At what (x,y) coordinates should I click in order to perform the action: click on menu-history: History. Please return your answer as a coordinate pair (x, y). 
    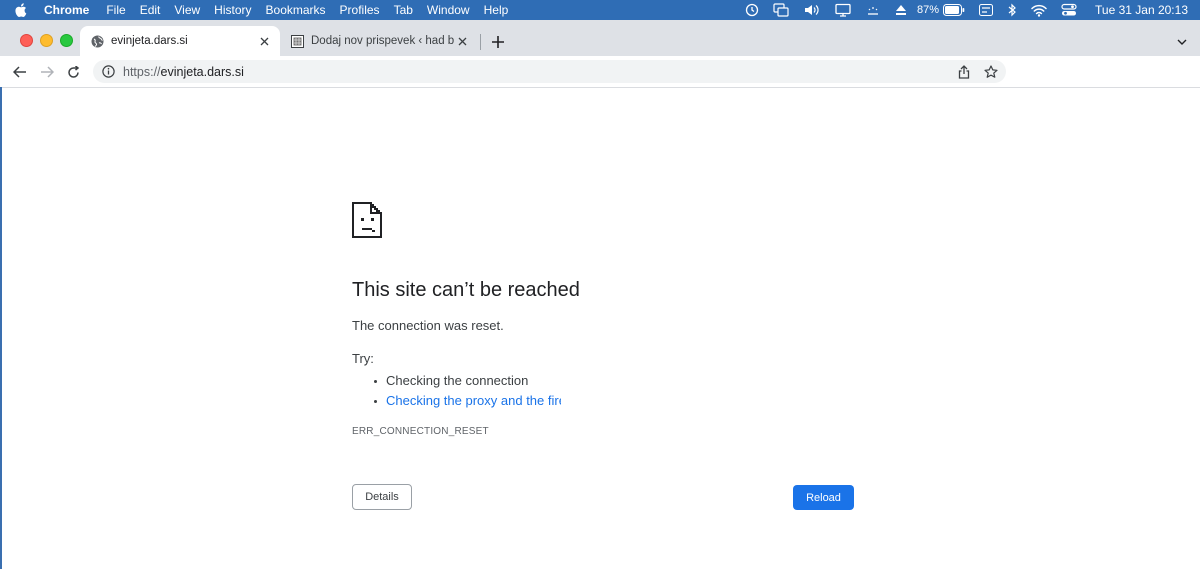
    Looking at the image, I should click on (232, 10).